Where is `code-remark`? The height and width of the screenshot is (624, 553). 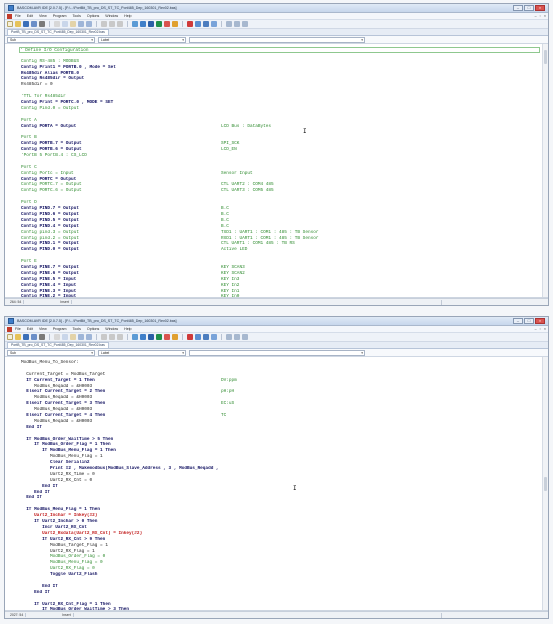 code-remark is located at coordinates (379, 50).